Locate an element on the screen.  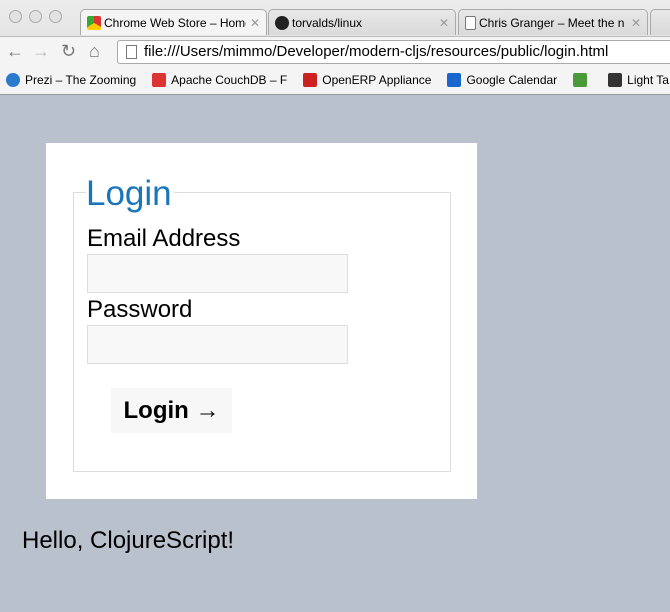
hello-text: Hello, ClojureScript! is located at coordinates (128, 540).